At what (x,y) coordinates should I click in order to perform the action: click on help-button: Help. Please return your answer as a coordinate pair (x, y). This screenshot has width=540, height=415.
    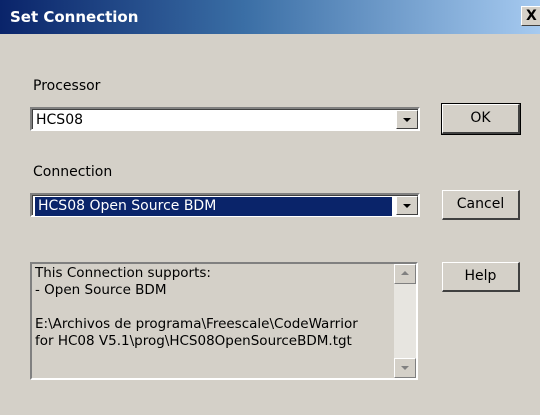
    Looking at the image, I should click on (481, 277).